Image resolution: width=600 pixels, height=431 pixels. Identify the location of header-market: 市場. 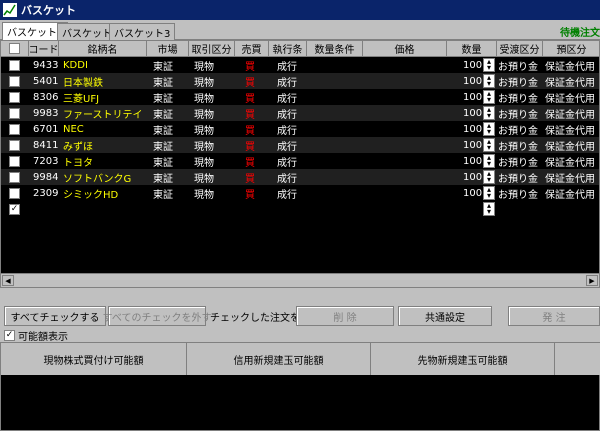
(168, 49).